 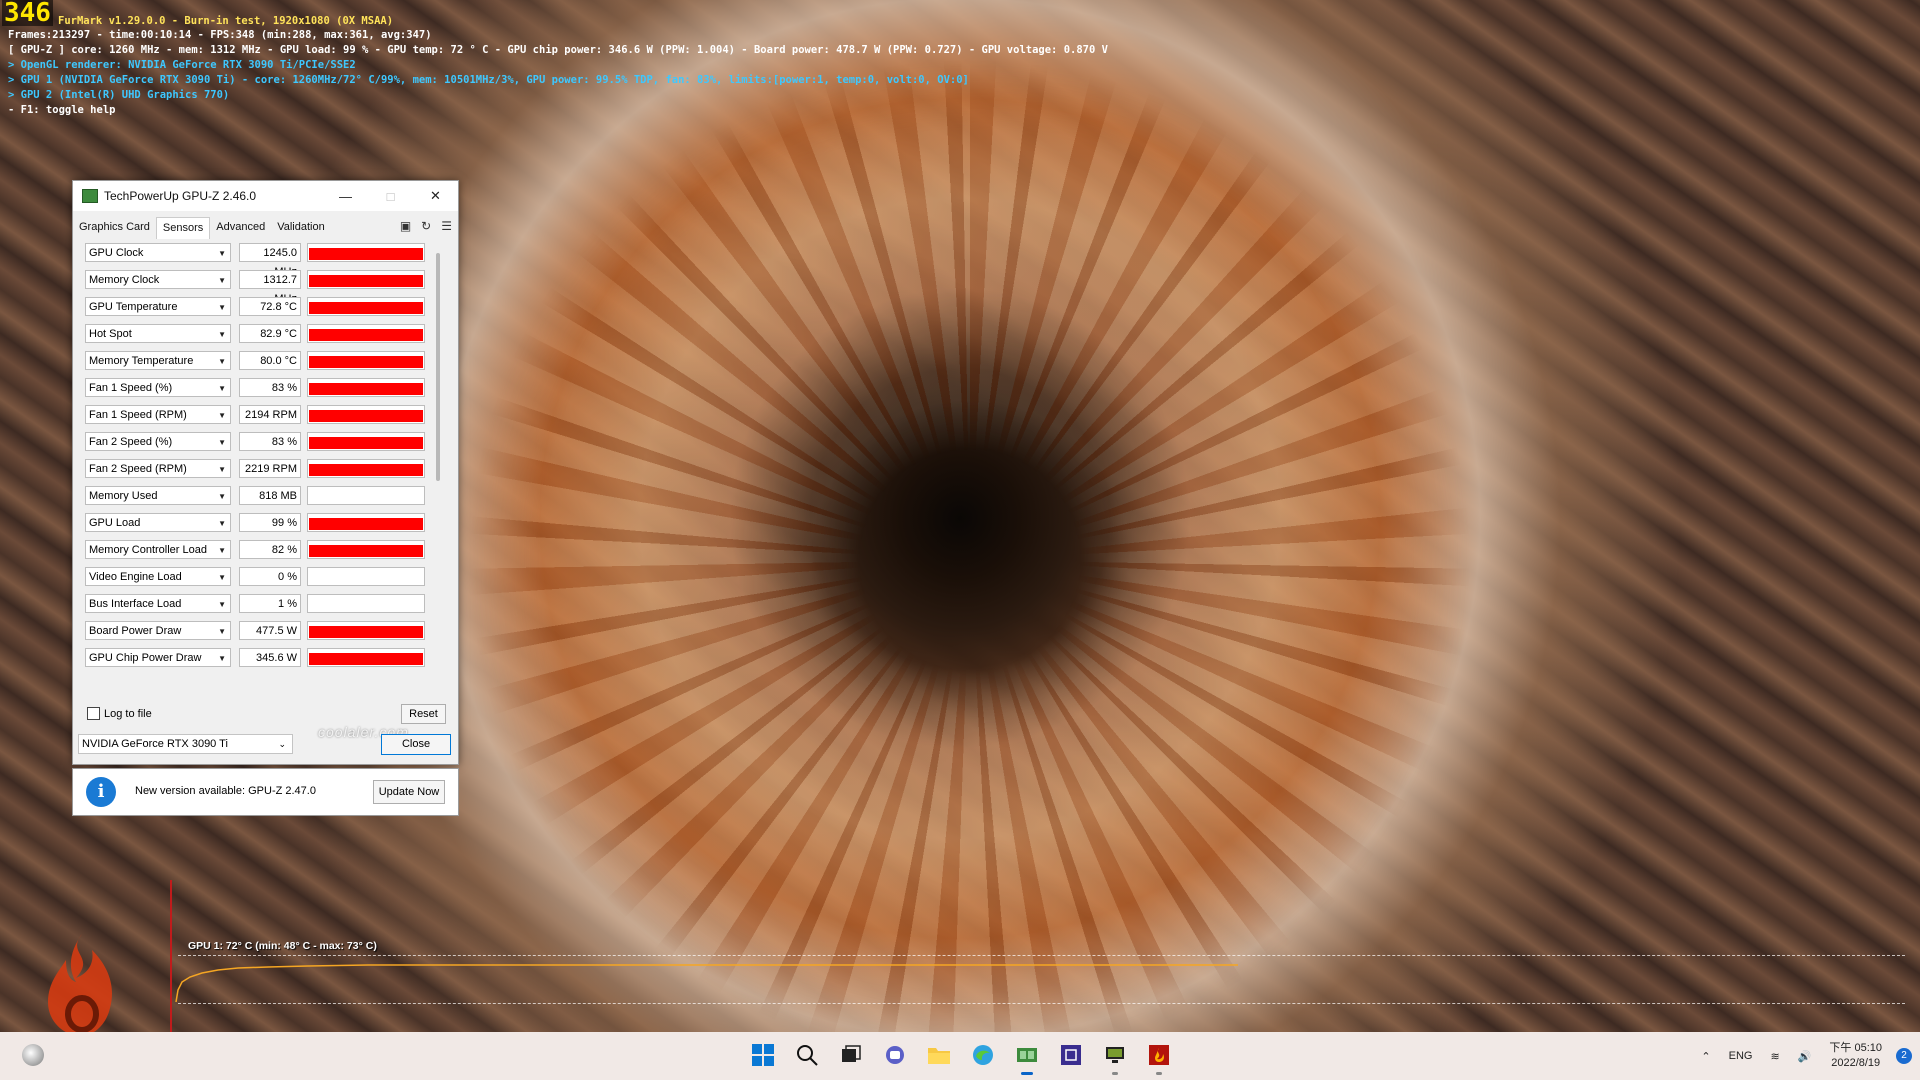 What do you see at coordinates (260, 307) in the screenshot?
I see `sensor-row: GPU Temperature ▼ 72.8 °C` at bounding box center [260, 307].